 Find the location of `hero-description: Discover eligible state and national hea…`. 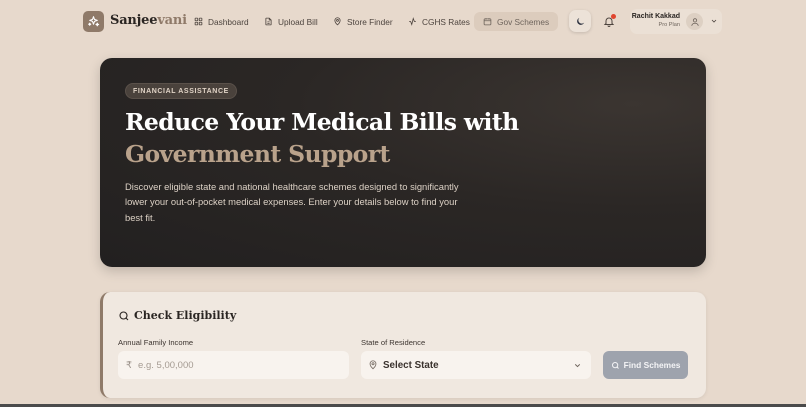

hero-description: Discover eligible state and national hea… is located at coordinates (292, 202).